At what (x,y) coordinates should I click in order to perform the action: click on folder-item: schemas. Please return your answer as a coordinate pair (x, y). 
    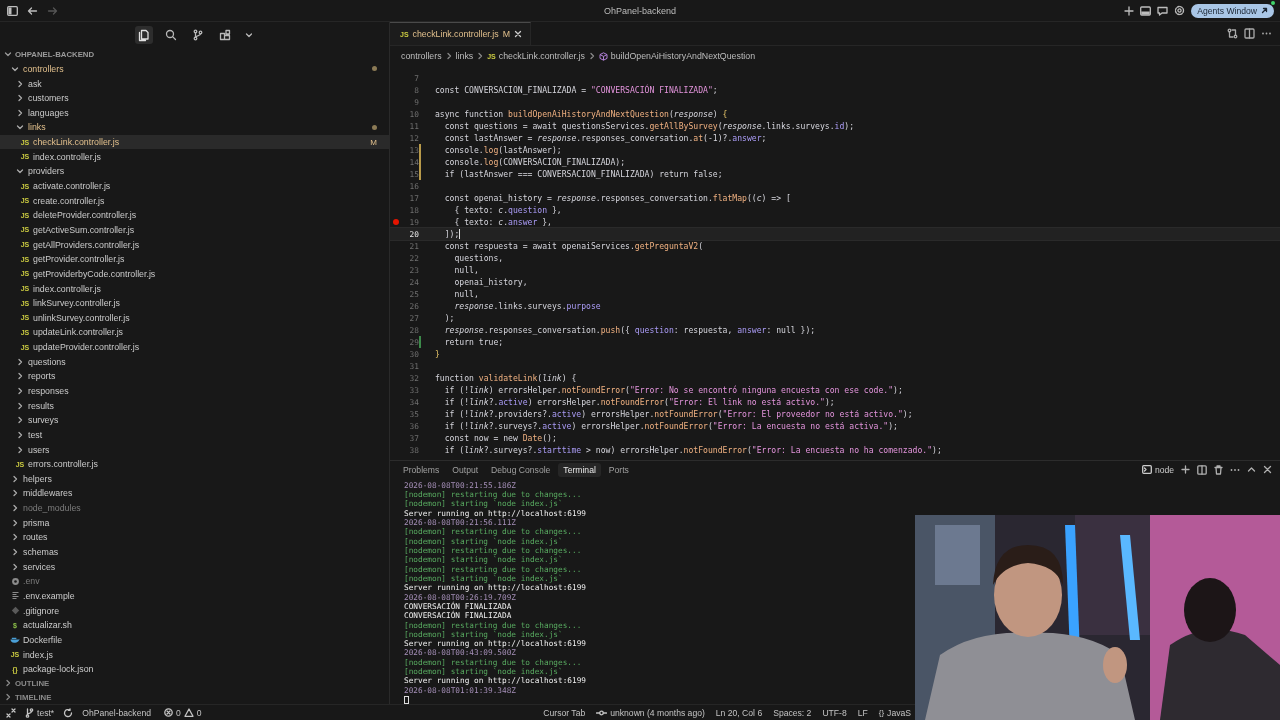
    Looking at the image, I should click on (194, 552).